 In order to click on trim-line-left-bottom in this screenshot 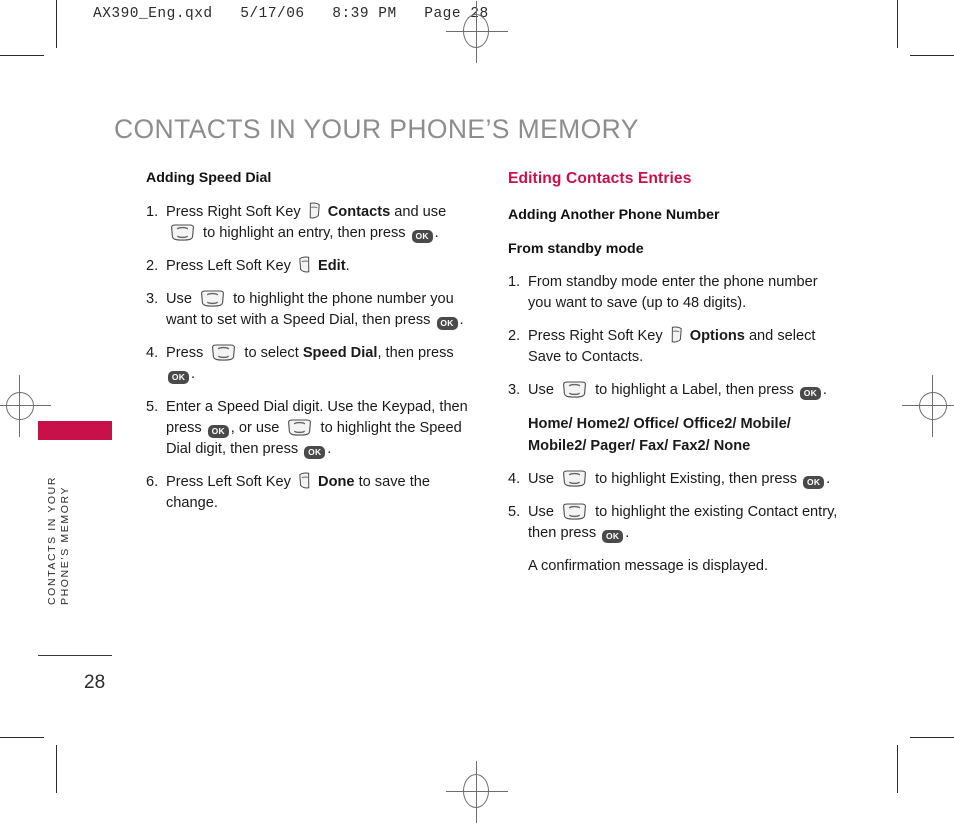, I will do `click(56, 769)`.